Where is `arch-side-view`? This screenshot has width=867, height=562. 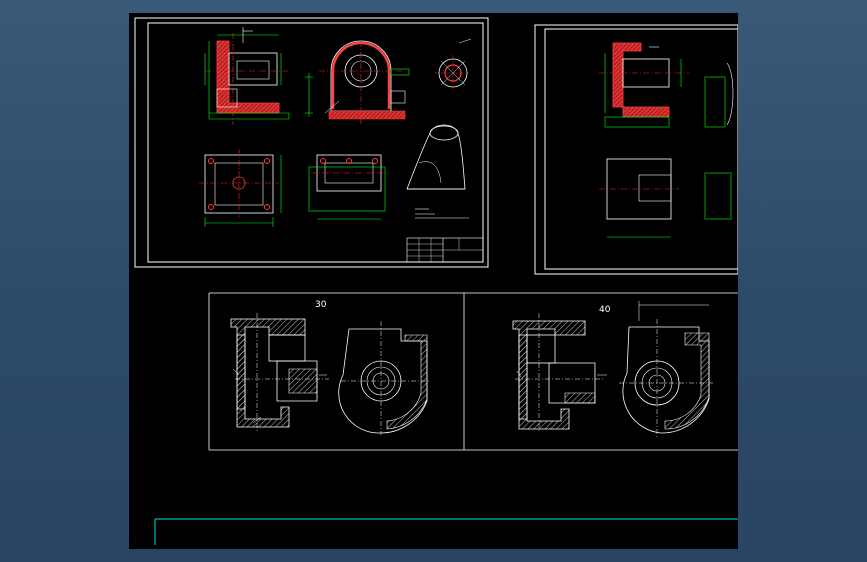 arch-side-view is located at coordinates (357, 82).